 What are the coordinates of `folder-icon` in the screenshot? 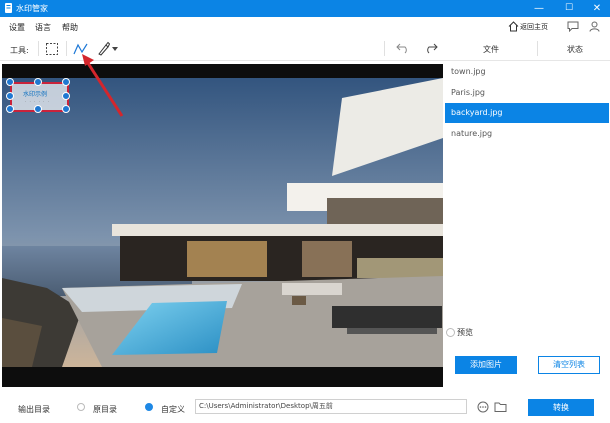 It's located at (500, 407).